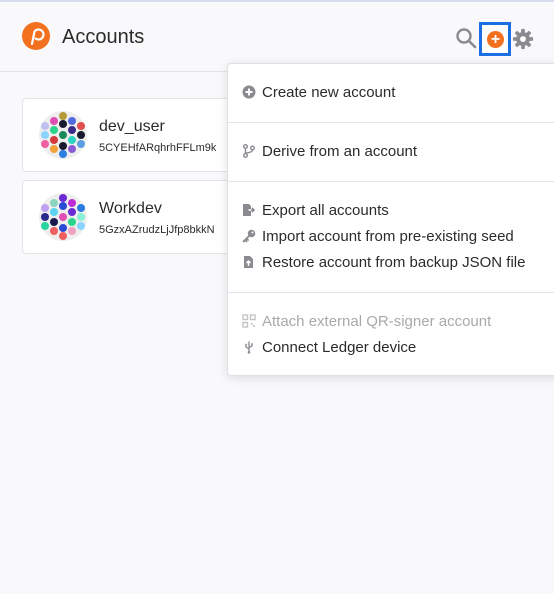  I want to click on account-address: 5CYEHfARqhrhFFLm9k, so click(158, 148).